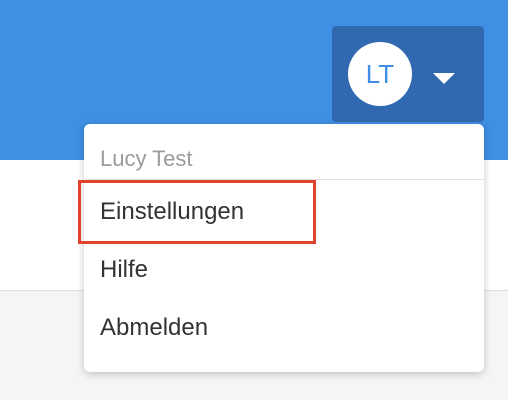 The image size is (508, 400). I want to click on avatar: LT, so click(380, 74).